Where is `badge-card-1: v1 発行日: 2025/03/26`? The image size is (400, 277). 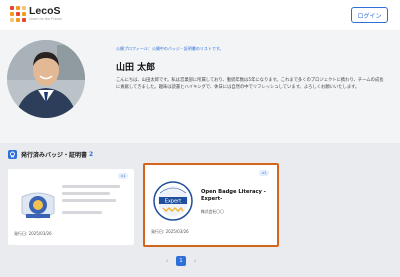 badge-card-1: v1 発行日: 2025/03/26 is located at coordinates (71, 207).